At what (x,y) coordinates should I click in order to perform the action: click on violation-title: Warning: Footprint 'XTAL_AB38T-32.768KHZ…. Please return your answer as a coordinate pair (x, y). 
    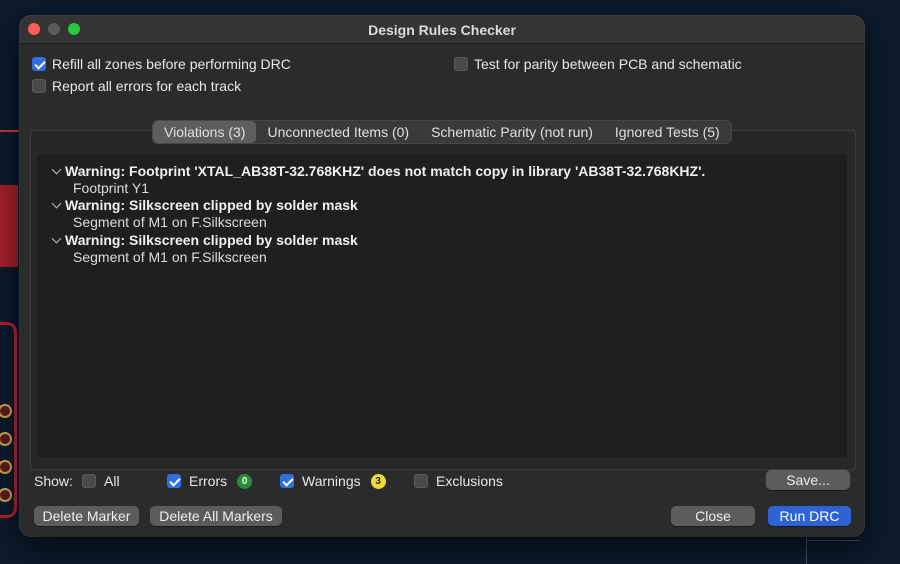
    Looking at the image, I should click on (385, 171).